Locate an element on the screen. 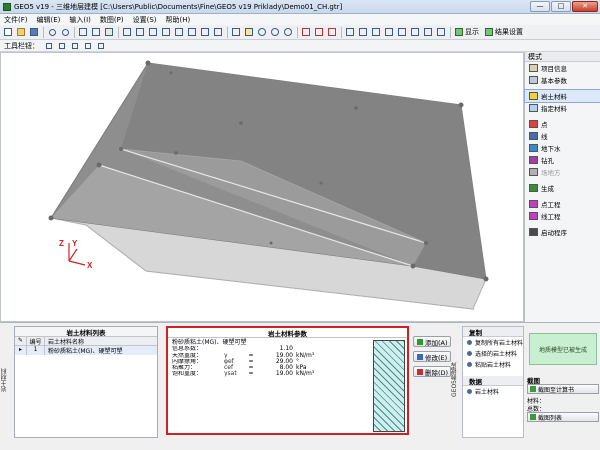 This screenshot has height=450, width=600. delete-button: 删除(D) is located at coordinates (432, 371).